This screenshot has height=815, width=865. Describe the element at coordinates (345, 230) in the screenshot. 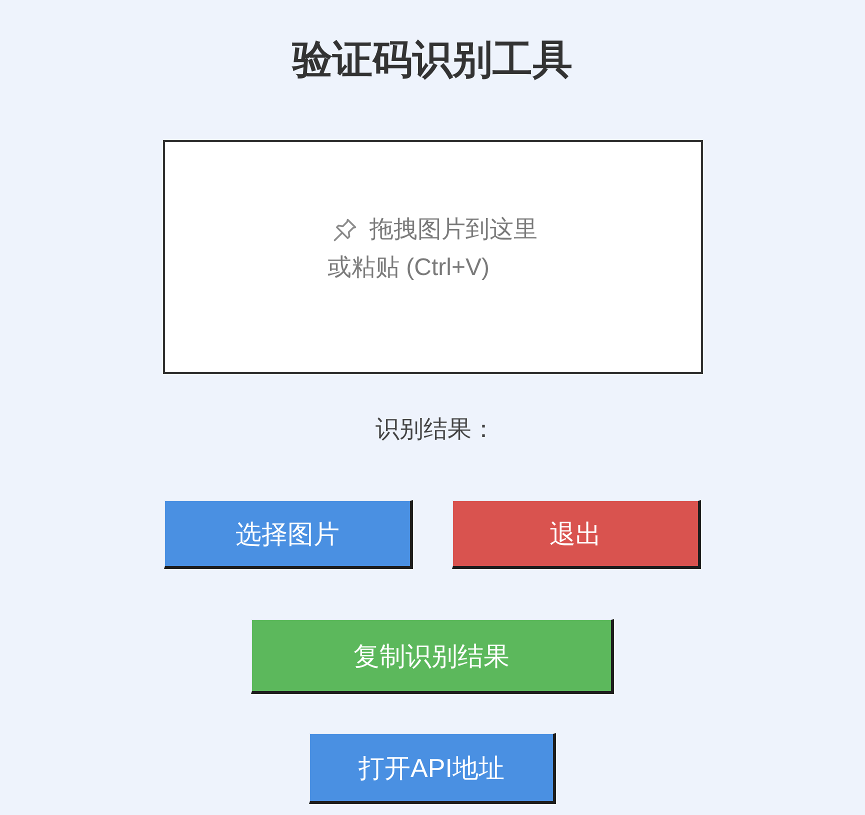

I see `pushpin-icon` at that location.